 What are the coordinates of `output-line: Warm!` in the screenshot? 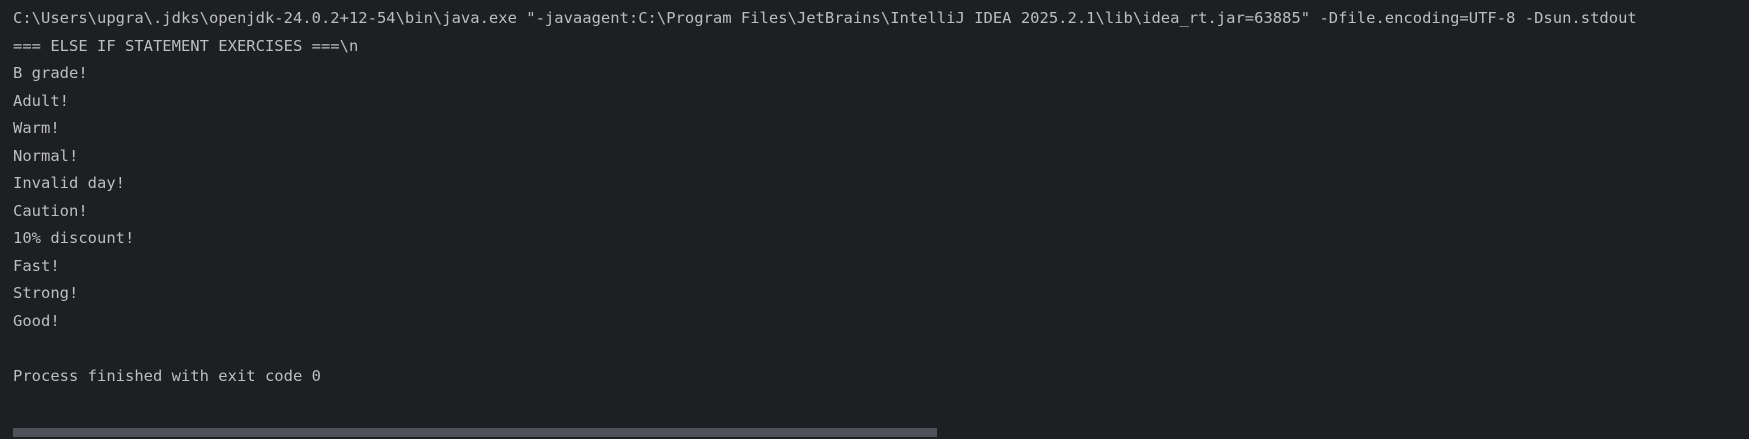 It's located at (36, 128).